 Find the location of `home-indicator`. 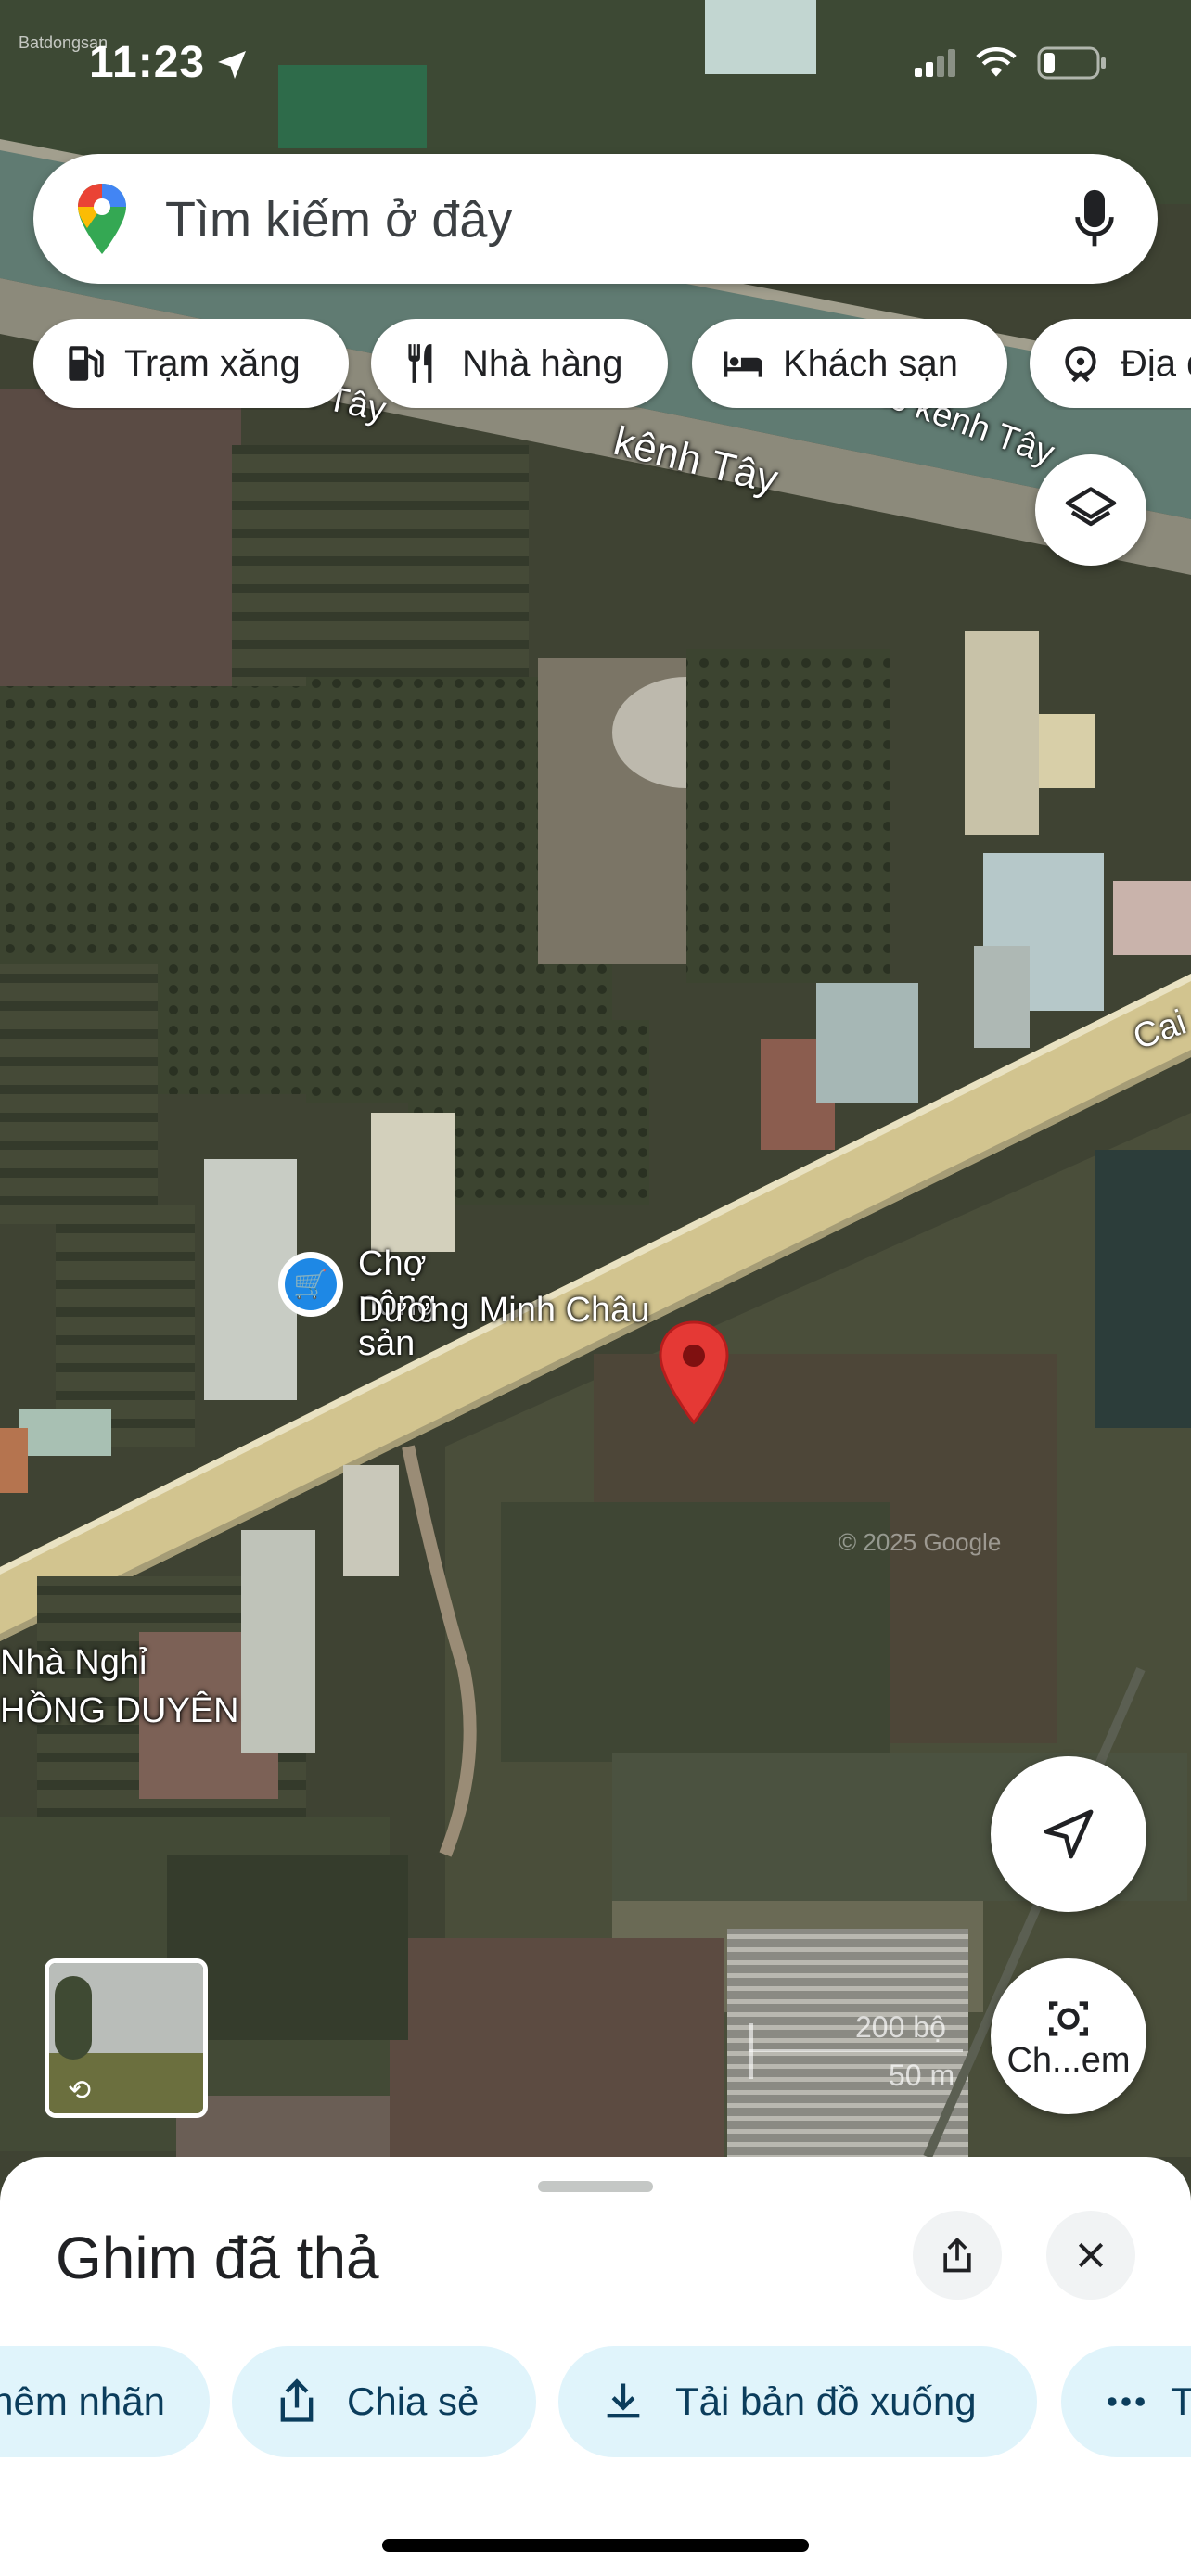

home-indicator is located at coordinates (595, 2545).